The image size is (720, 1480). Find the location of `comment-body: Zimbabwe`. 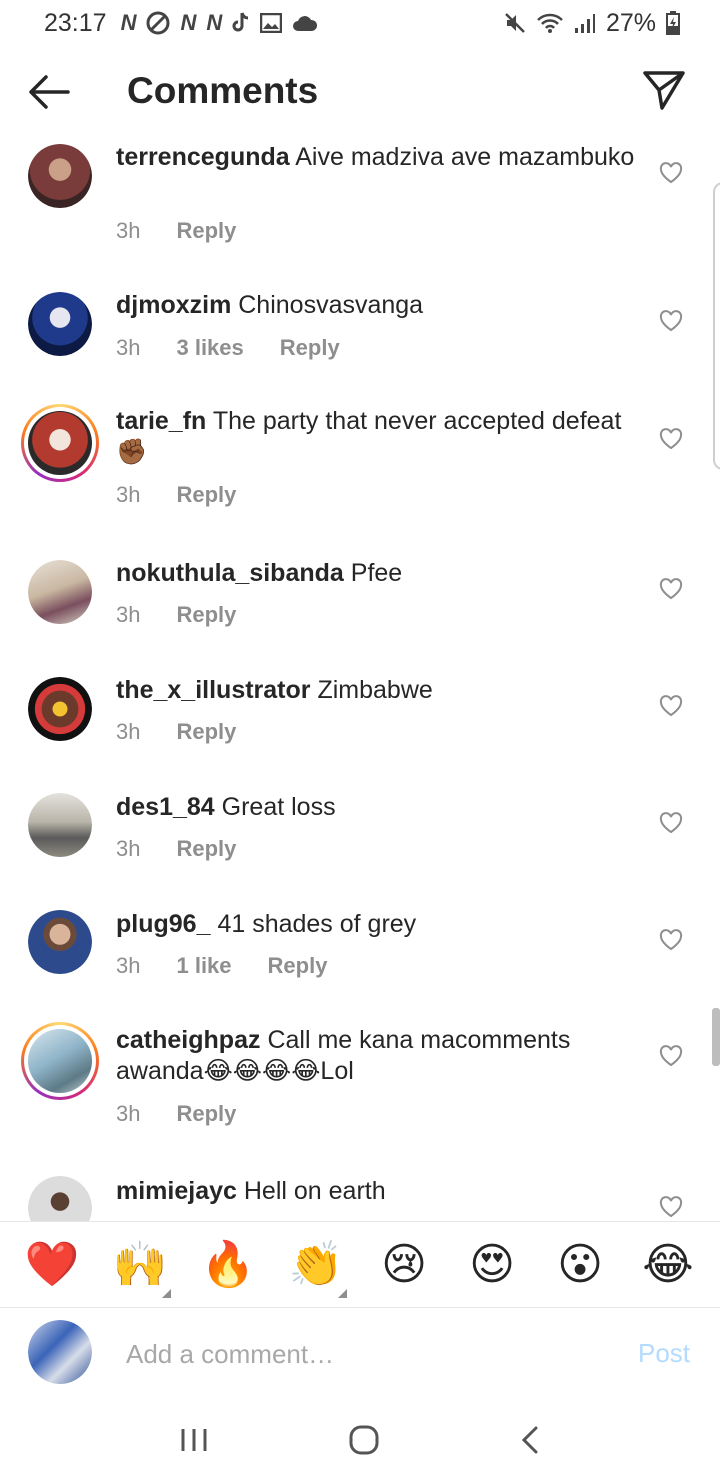

comment-body: Zimbabwe is located at coordinates (375, 690).